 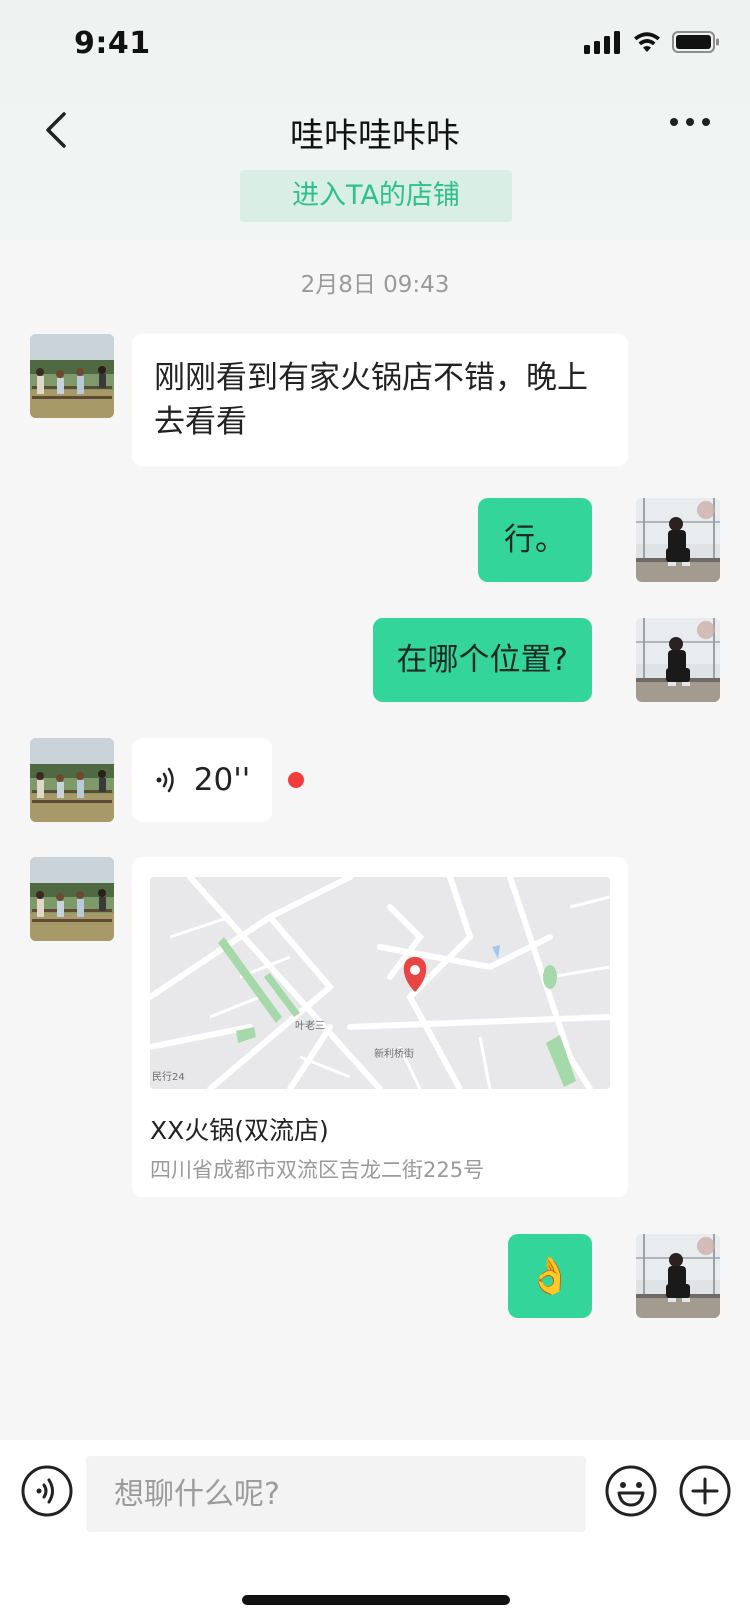 What do you see at coordinates (376, 196) in the screenshot?
I see `enter-store-button: 进入TA的店铺` at bounding box center [376, 196].